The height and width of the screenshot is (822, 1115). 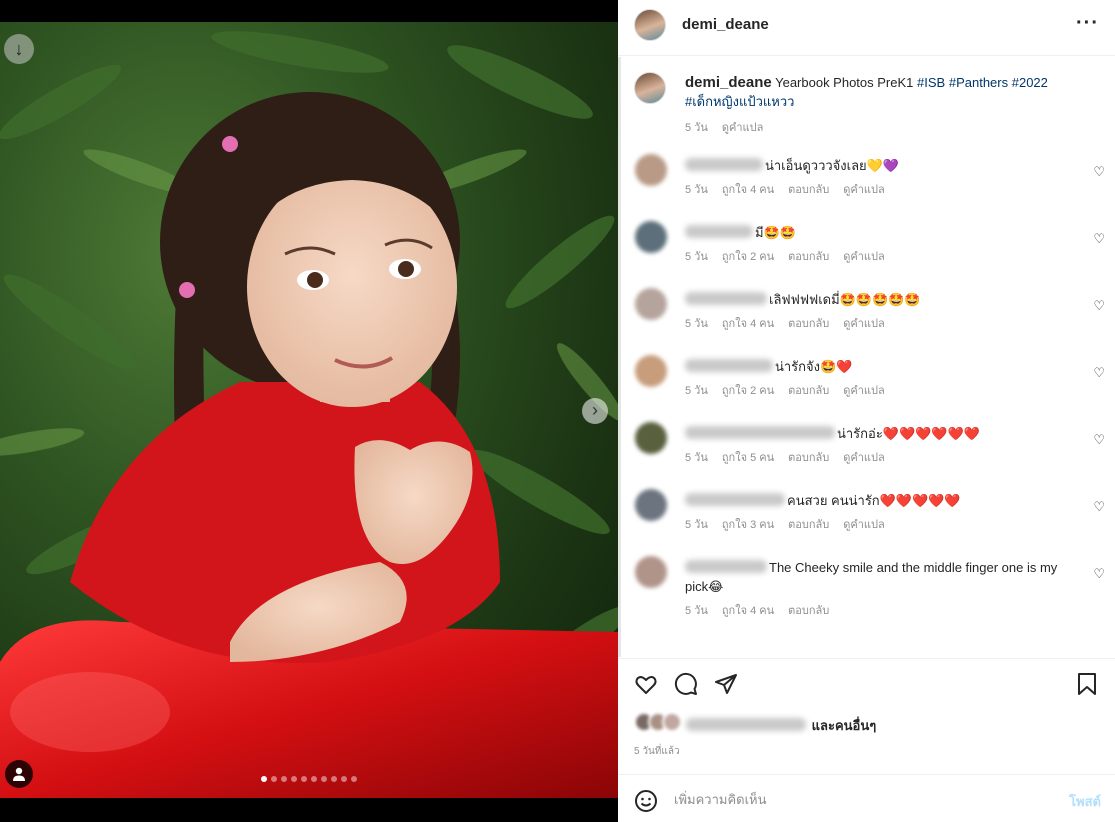 I want to click on download-icon: ↓, so click(x=19, y=49).